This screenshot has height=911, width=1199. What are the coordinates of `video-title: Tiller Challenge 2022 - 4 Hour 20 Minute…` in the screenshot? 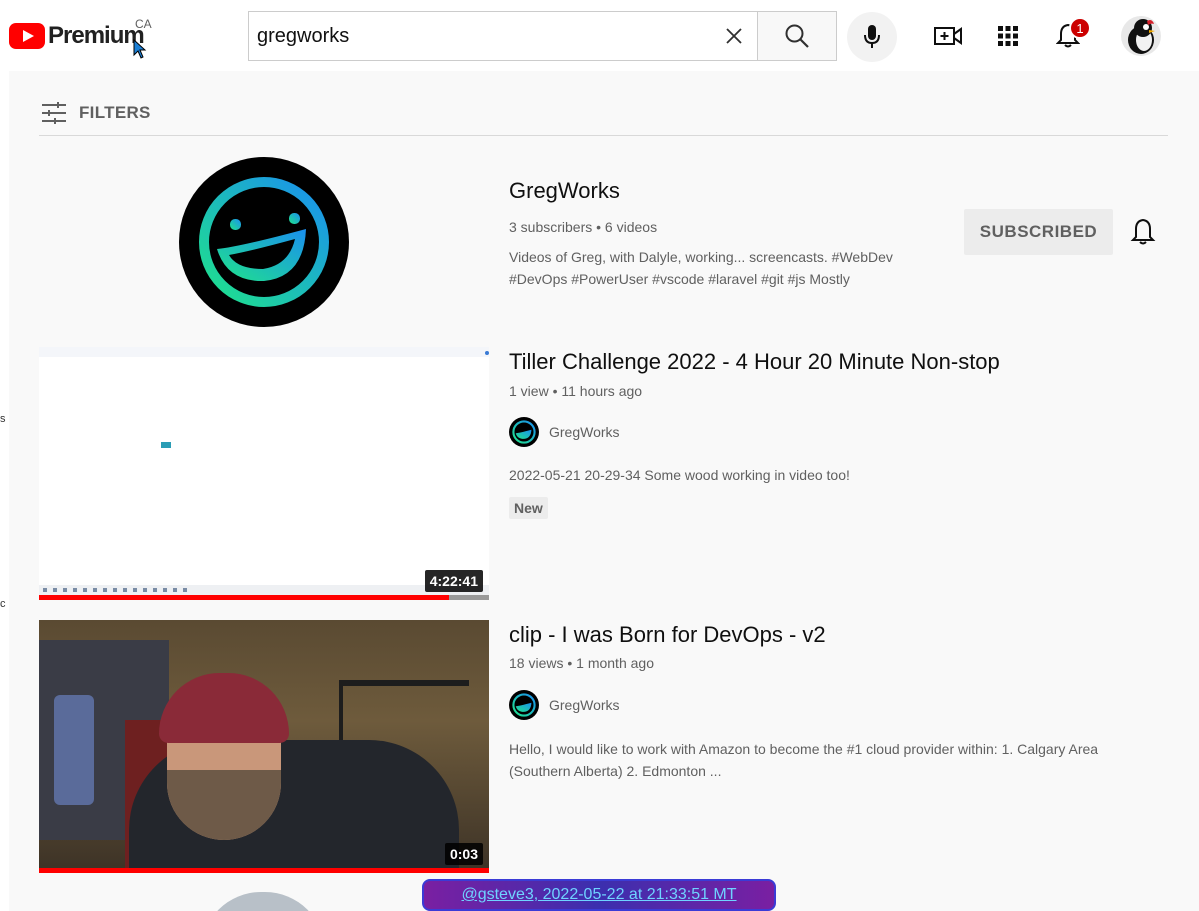 It's located at (754, 362).